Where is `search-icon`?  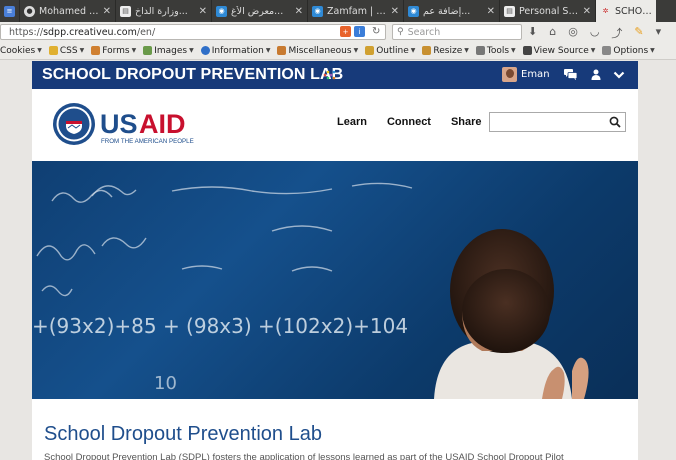
search-icon is located at coordinates (615, 122).